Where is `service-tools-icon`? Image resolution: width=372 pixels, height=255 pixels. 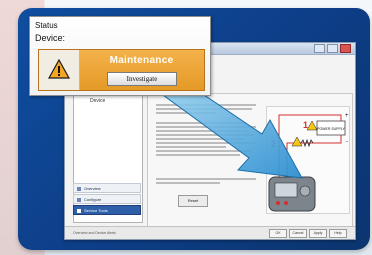 service-tools-icon is located at coordinates (79, 211).